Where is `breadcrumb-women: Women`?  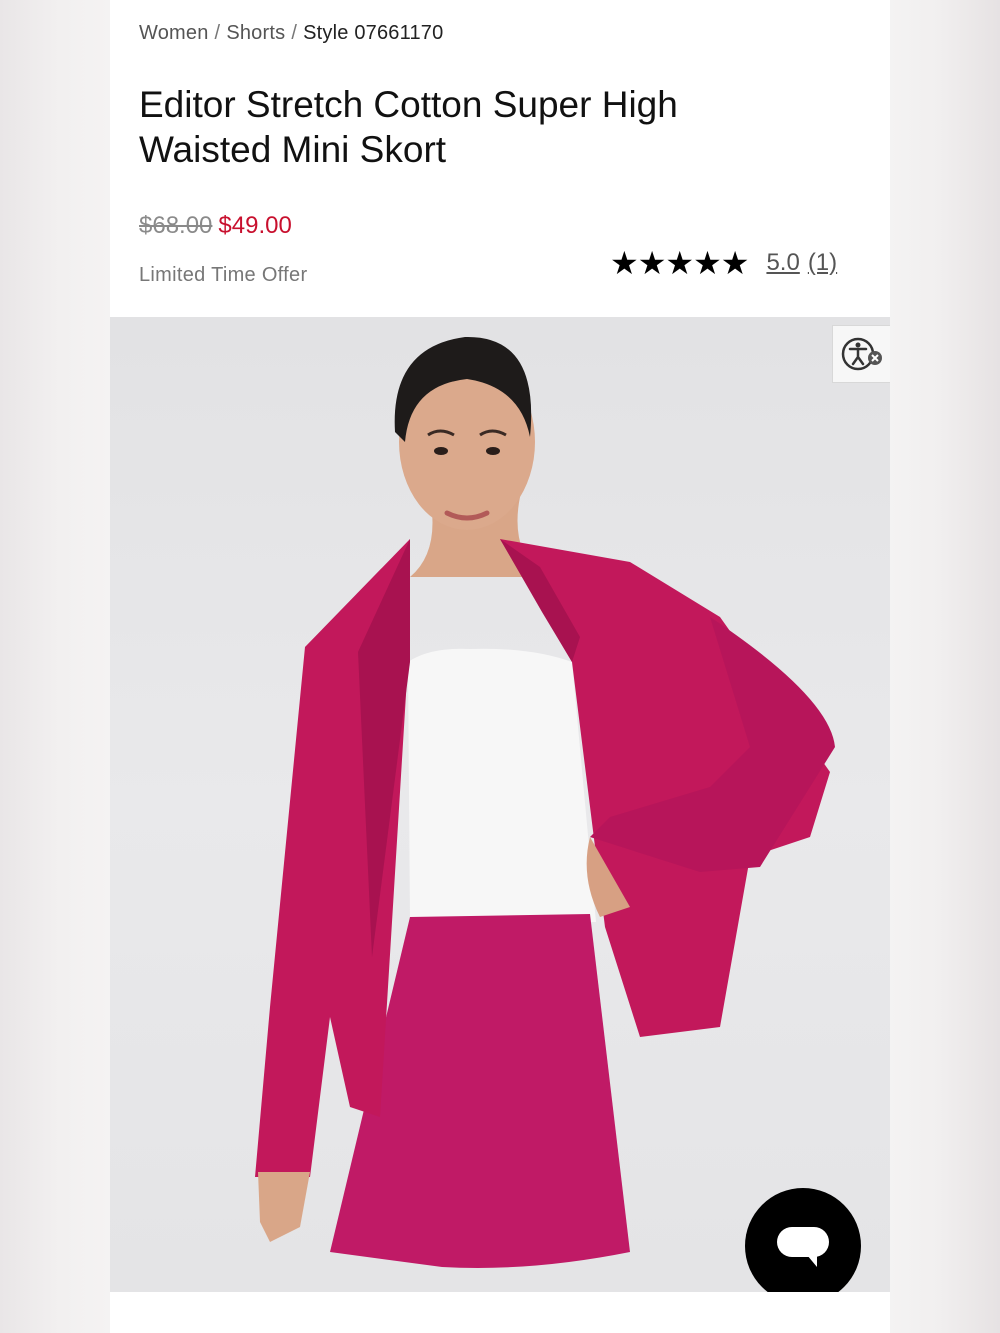 breadcrumb-women: Women is located at coordinates (174, 33).